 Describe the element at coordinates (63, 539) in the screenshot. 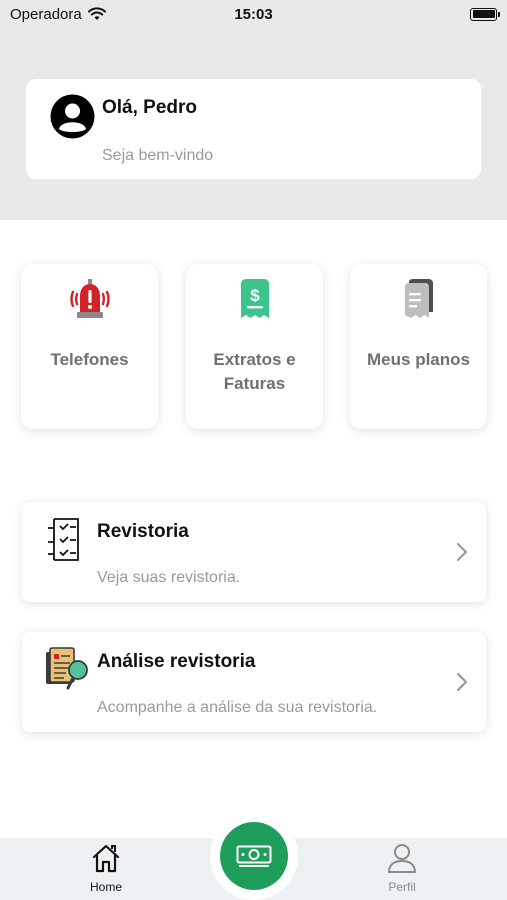

I see `checklist-icon` at that location.